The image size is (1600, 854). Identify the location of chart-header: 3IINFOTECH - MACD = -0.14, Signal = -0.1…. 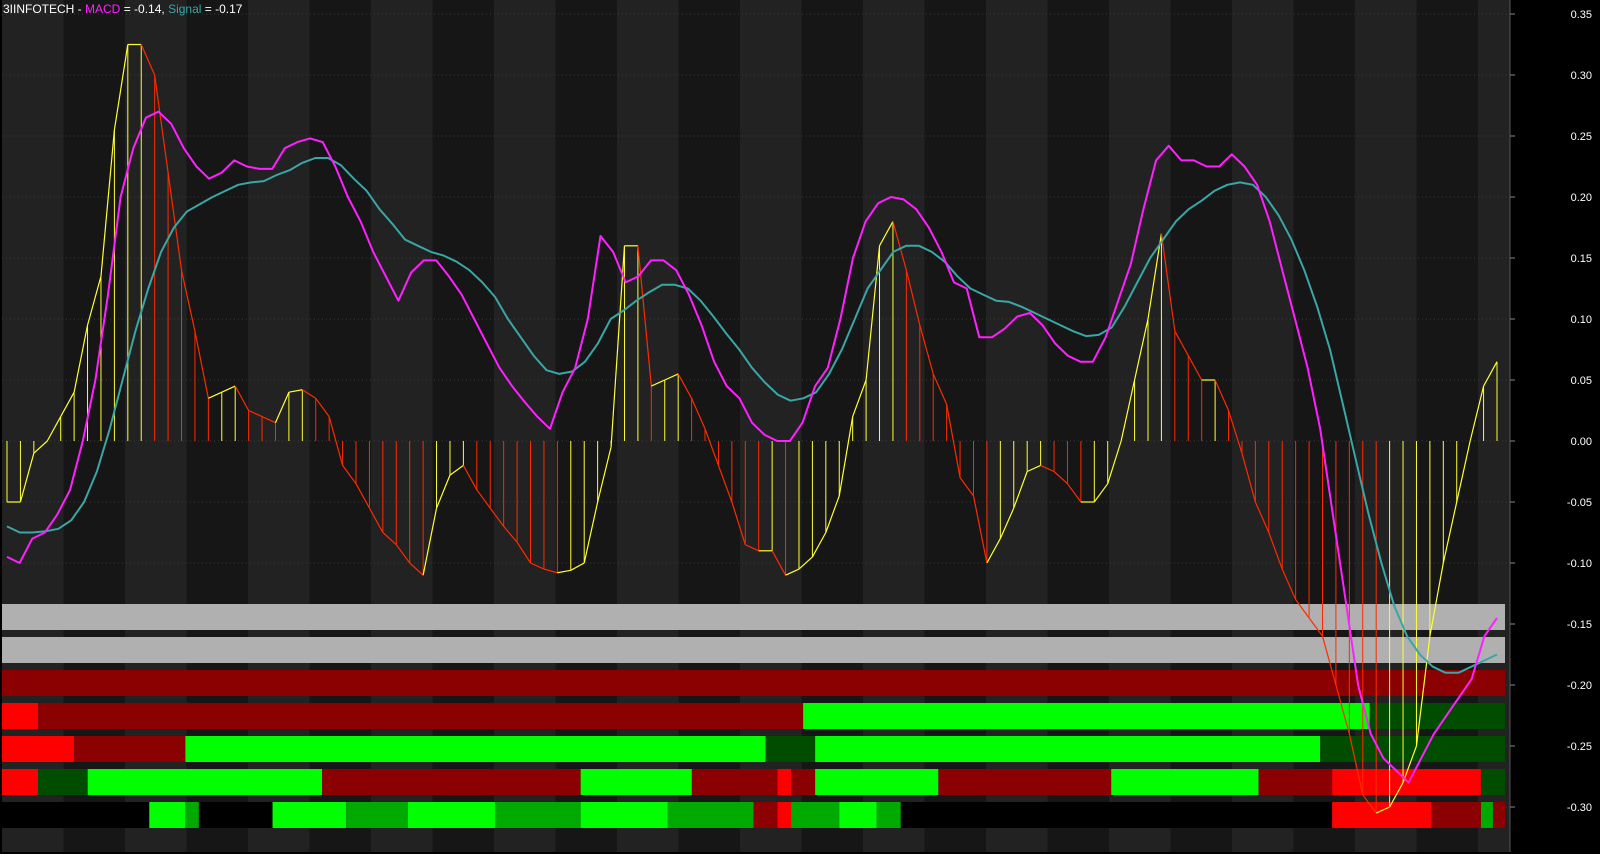
(122, 9).